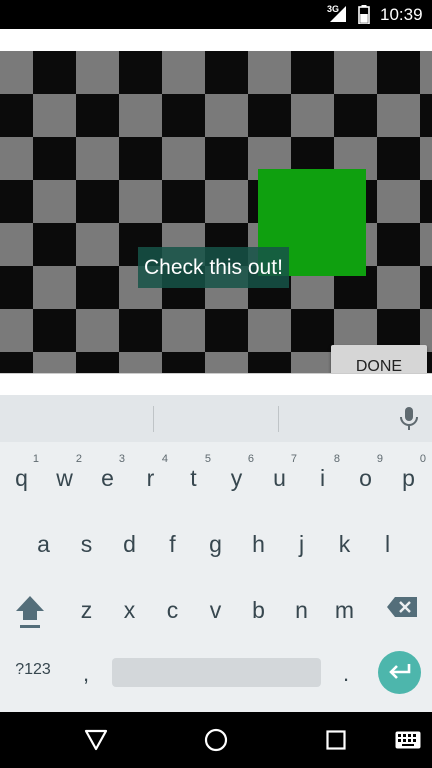 The height and width of the screenshot is (768, 432). I want to click on shift-arrow-icon, so click(30, 612).